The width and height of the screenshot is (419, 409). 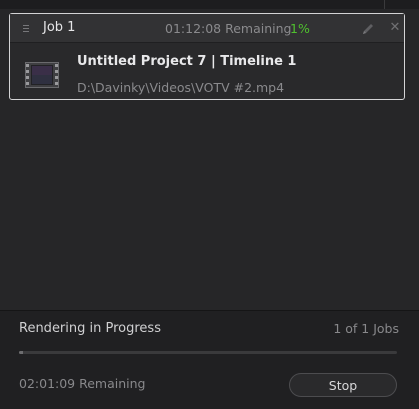 What do you see at coordinates (395, 28) in the screenshot?
I see `close-icon: ✕` at bounding box center [395, 28].